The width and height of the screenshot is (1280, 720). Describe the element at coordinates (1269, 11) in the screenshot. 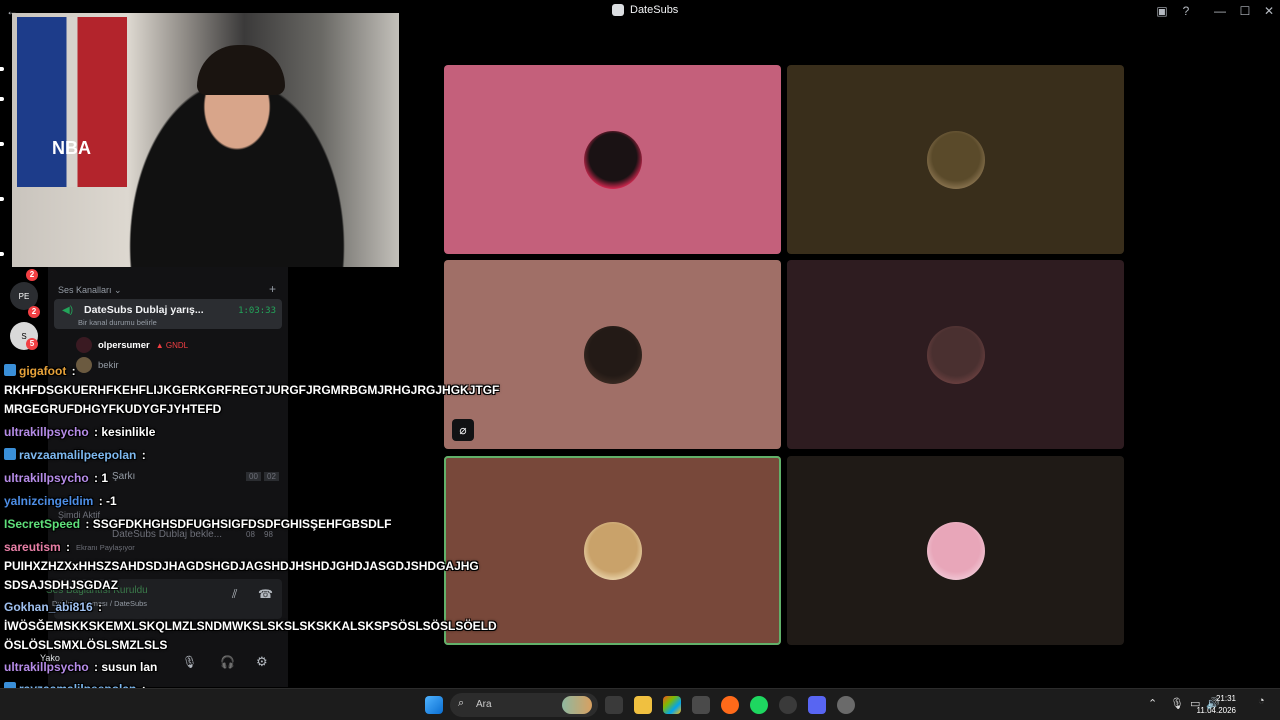

I see `close-icon: ✕` at that location.